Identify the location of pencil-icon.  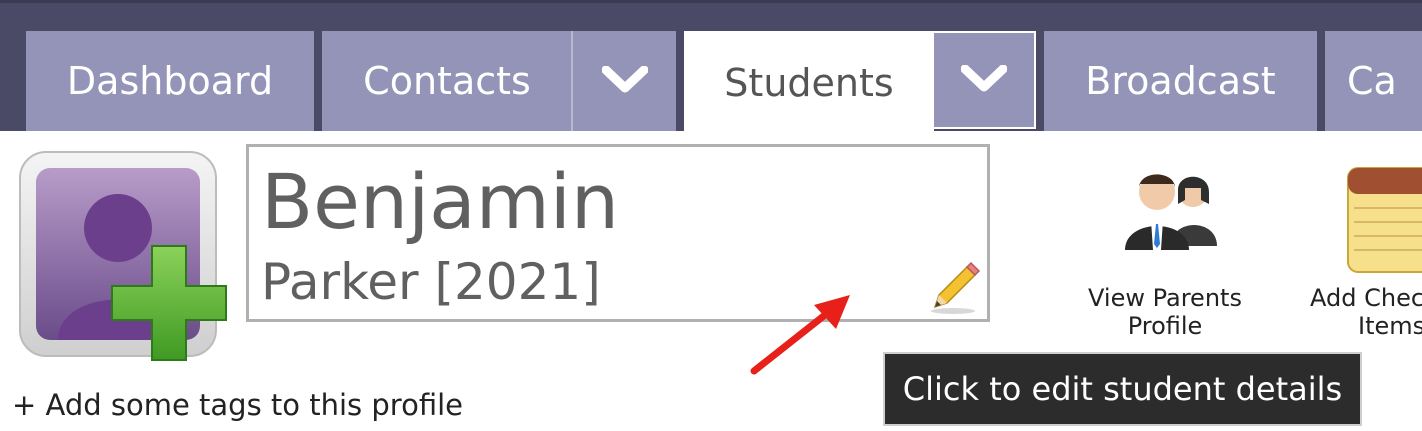
(955, 287).